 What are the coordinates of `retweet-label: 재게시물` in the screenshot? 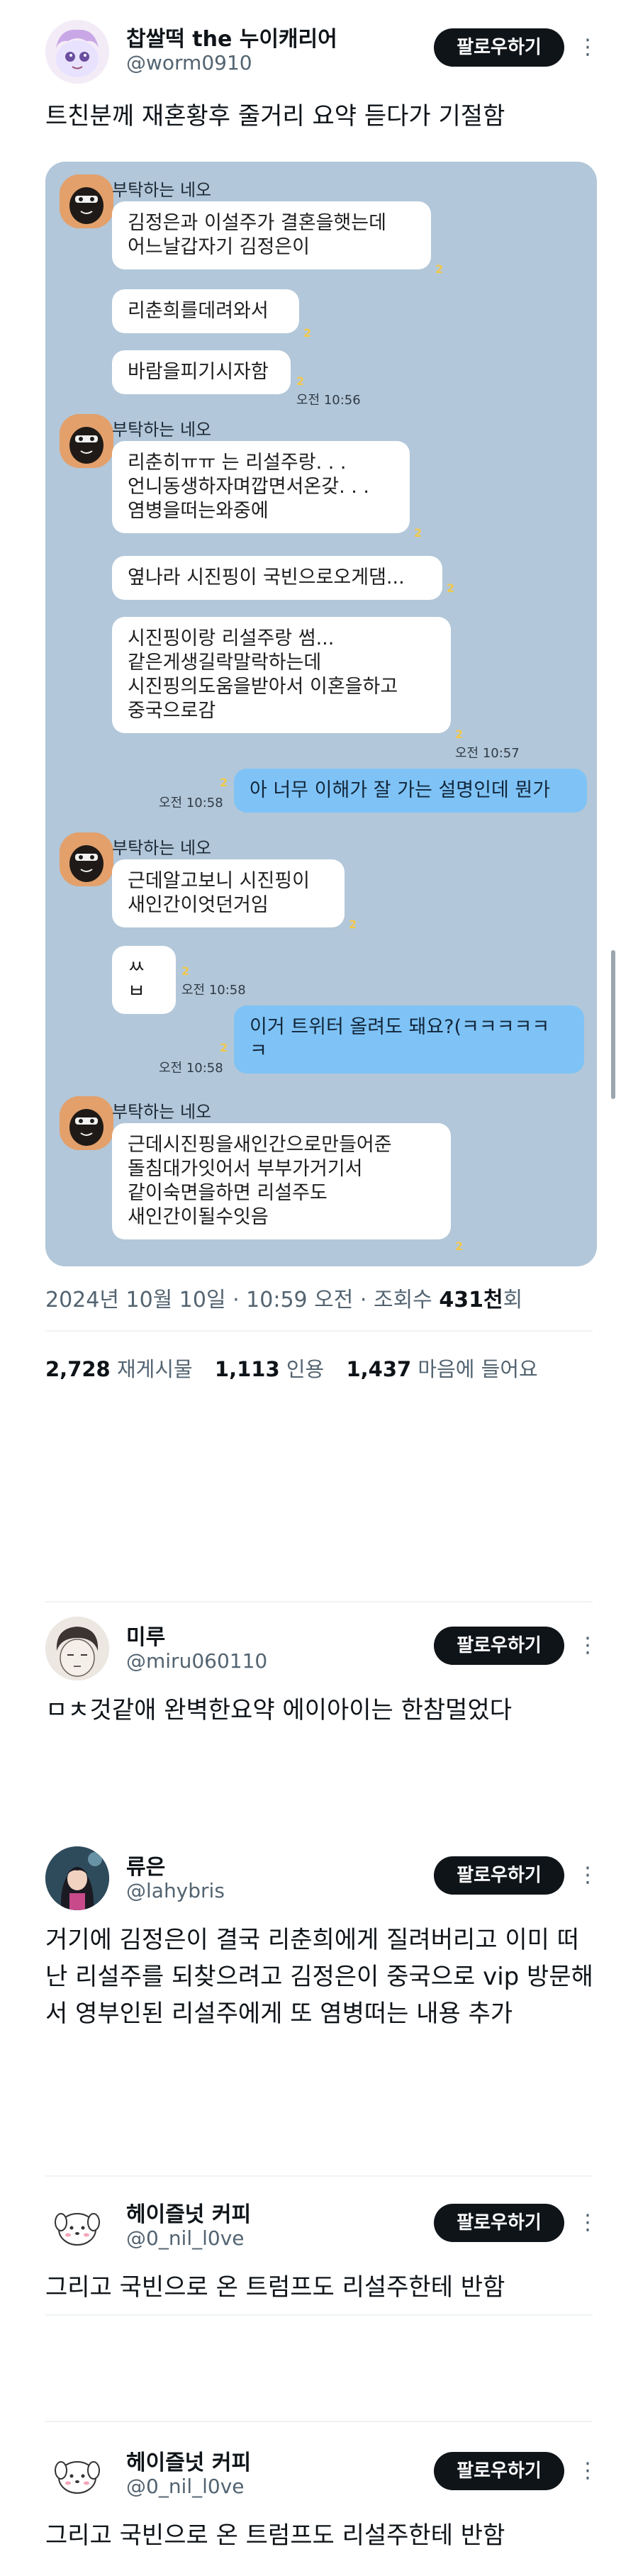 It's located at (155, 1369).